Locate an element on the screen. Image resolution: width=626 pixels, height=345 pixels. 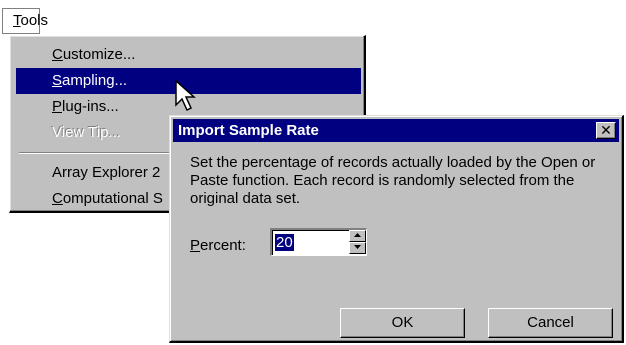
arrow-cursor-icon is located at coordinates (185, 95).